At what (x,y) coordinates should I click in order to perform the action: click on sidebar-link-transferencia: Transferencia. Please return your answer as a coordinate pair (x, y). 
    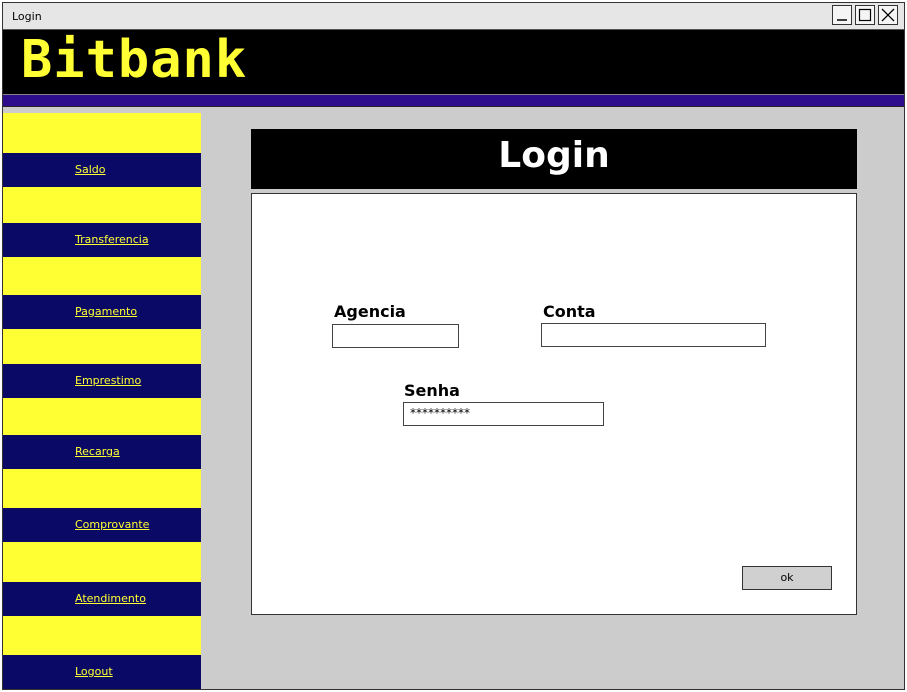
    Looking at the image, I should click on (112, 239).